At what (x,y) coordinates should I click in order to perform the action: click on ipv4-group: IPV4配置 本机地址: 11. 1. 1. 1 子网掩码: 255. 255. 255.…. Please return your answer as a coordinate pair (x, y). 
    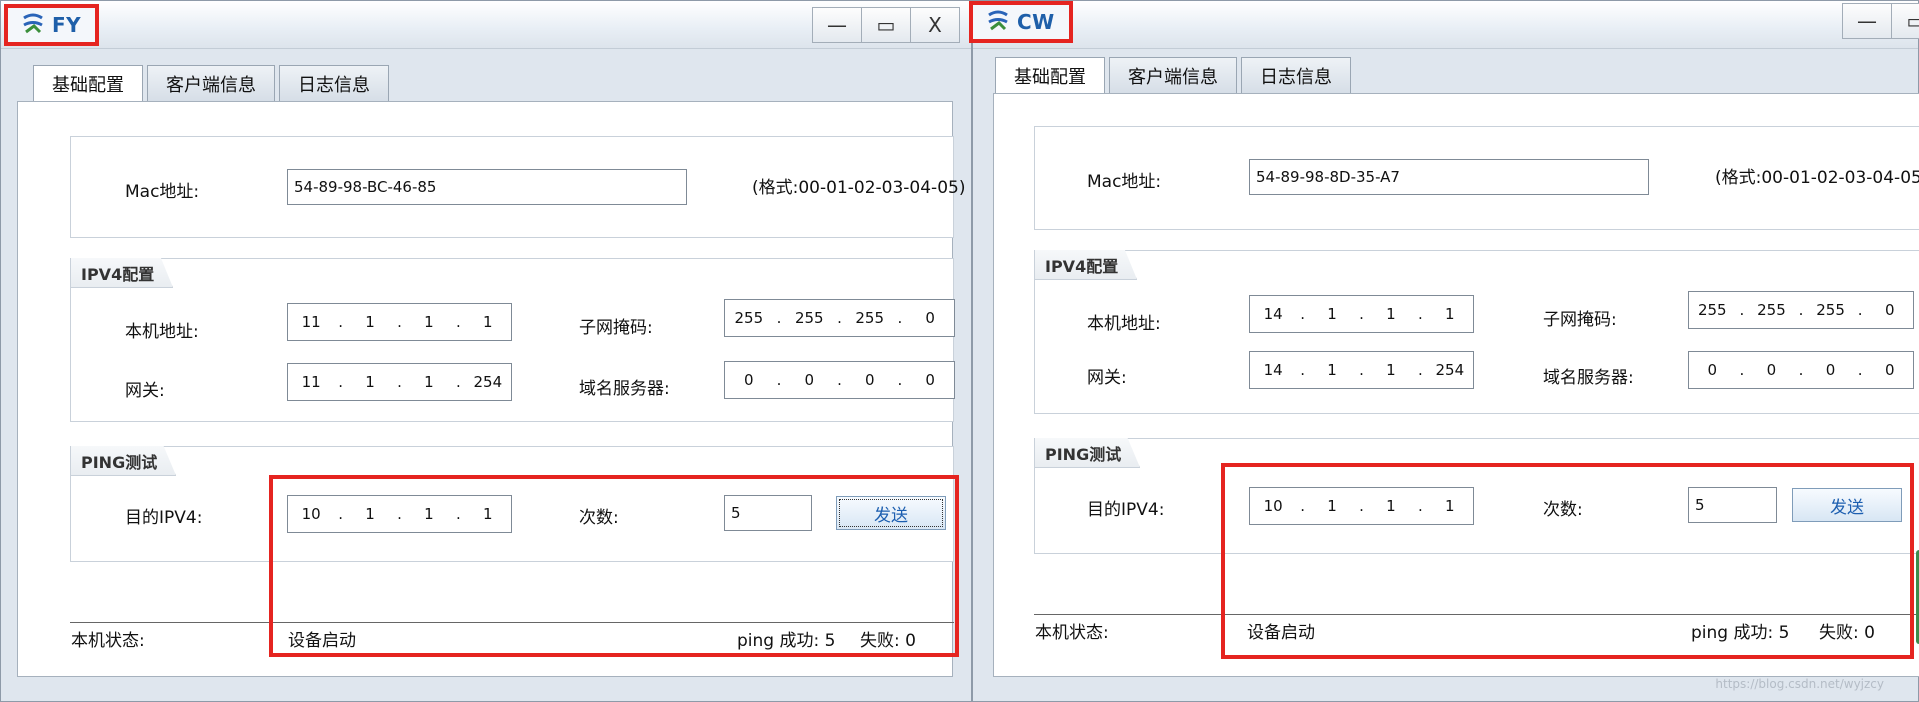
    Looking at the image, I should click on (512, 340).